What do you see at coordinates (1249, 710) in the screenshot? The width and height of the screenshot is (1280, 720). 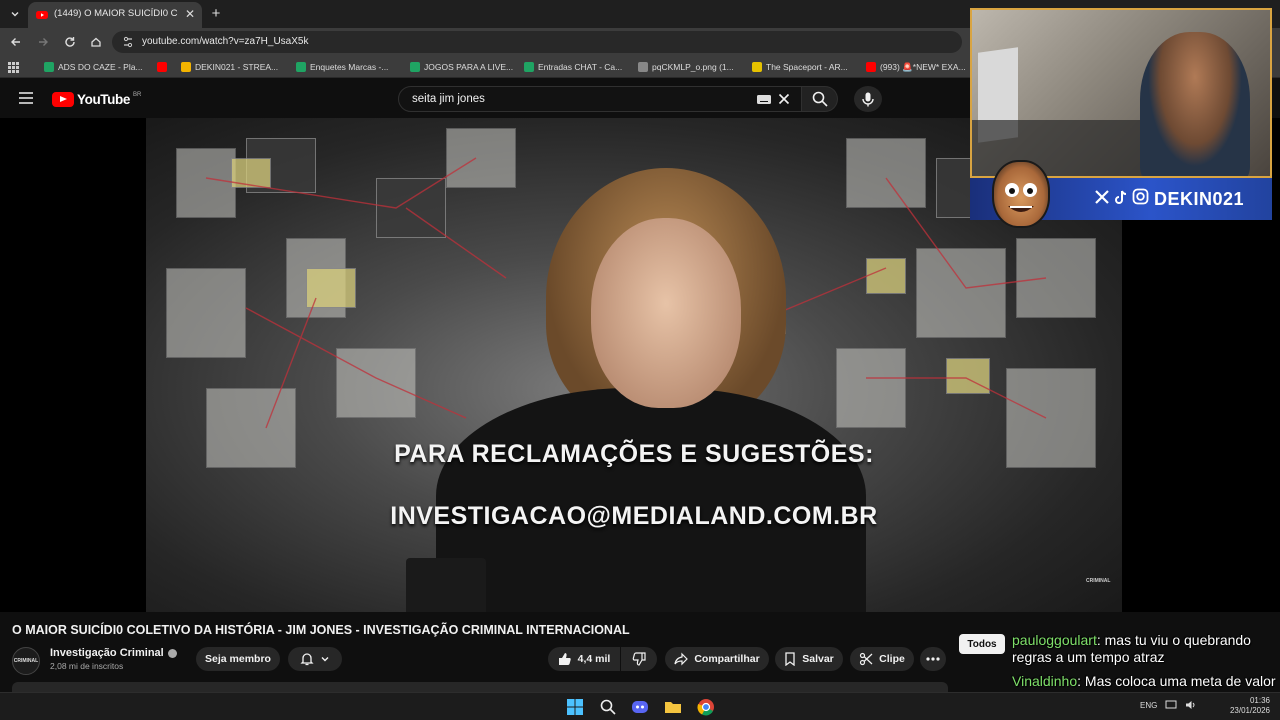 I see `clock-date: 23/01/2026` at bounding box center [1249, 710].